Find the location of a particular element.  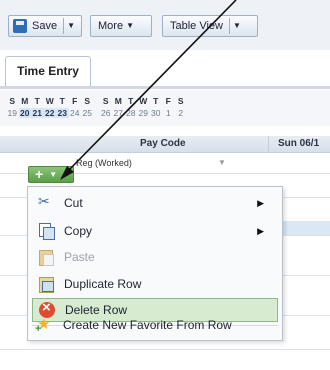

menu-item-label: Cut is located at coordinates (73, 203).